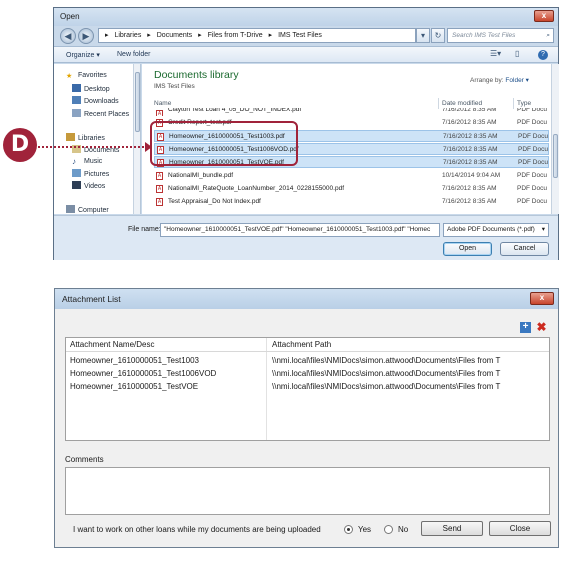 This screenshot has height=562, width=583. What do you see at coordinates (484, 35) in the screenshot?
I see `search-placeholder: Search IMS Test Files` at bounding box center [484, 35].